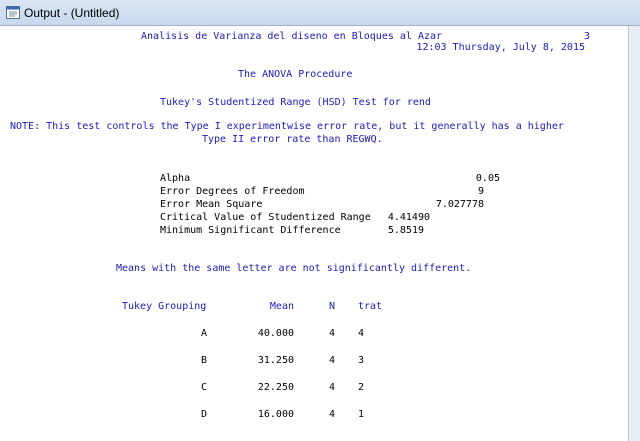 Image resolution: width=640 pixels, height=441 pixels. Describe the element at coordinates (361, 360) in the screenshot. I see `cell-trat: 3` at that location.